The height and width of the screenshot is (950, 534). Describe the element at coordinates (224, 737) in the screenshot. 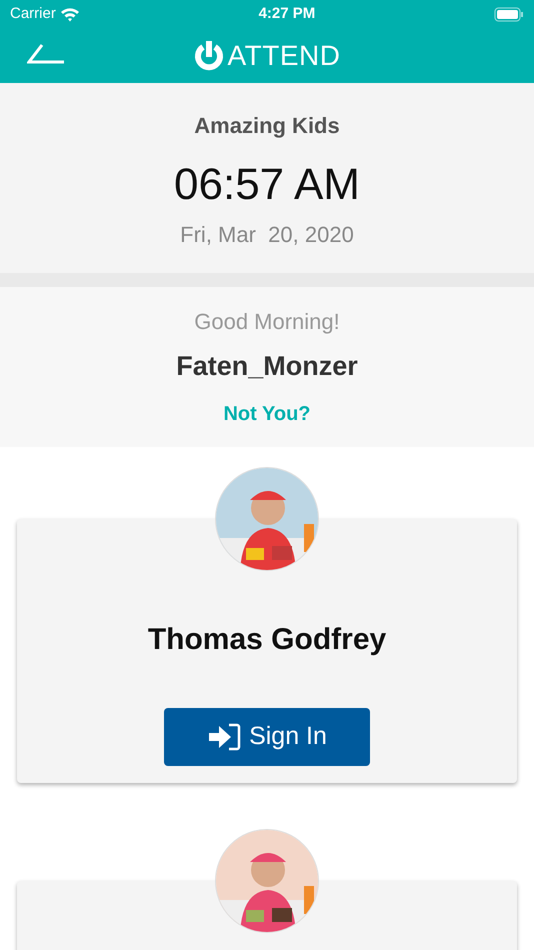

I see `sign-in-icon` at that location.